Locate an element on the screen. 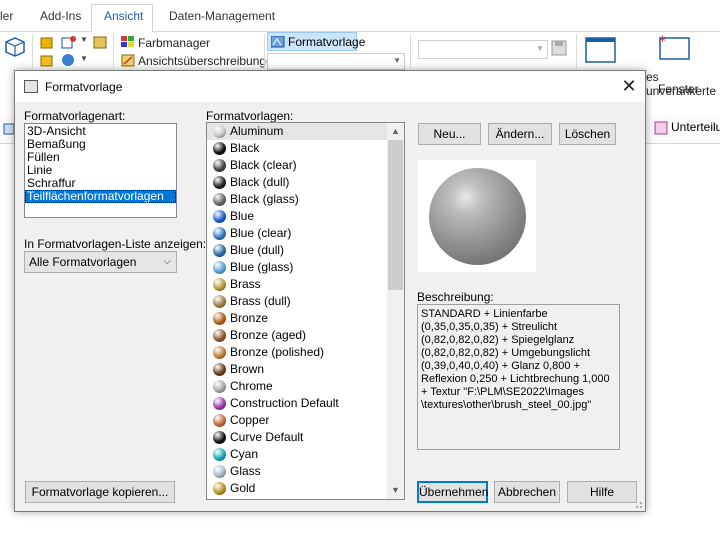  list-item: Gold is located at coordinates (305, 488).